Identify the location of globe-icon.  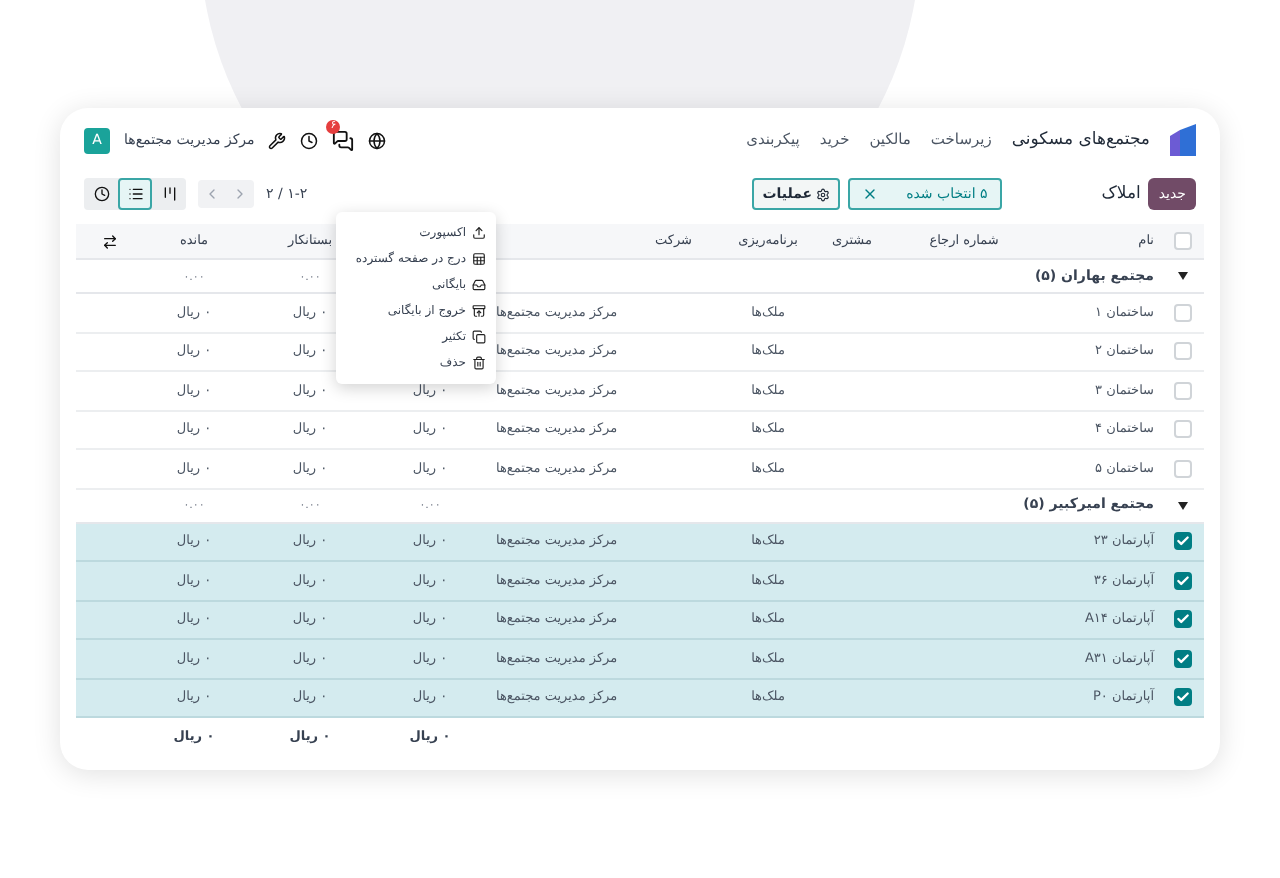
(377, 140).